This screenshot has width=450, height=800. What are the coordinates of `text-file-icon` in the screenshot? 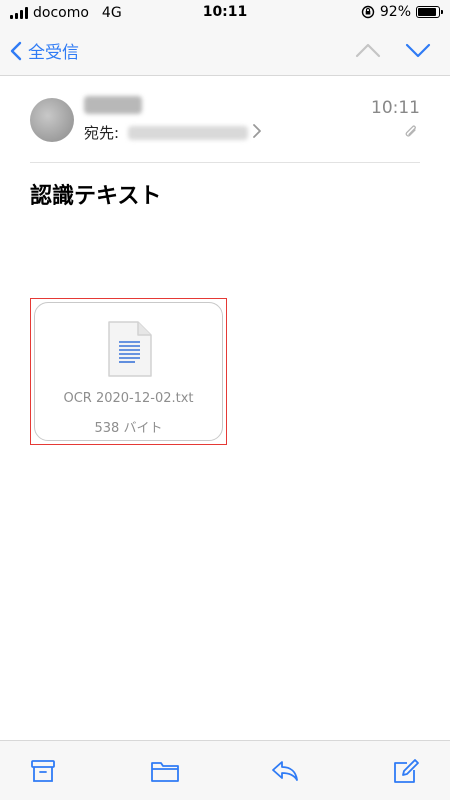 It's located at (130, 349).